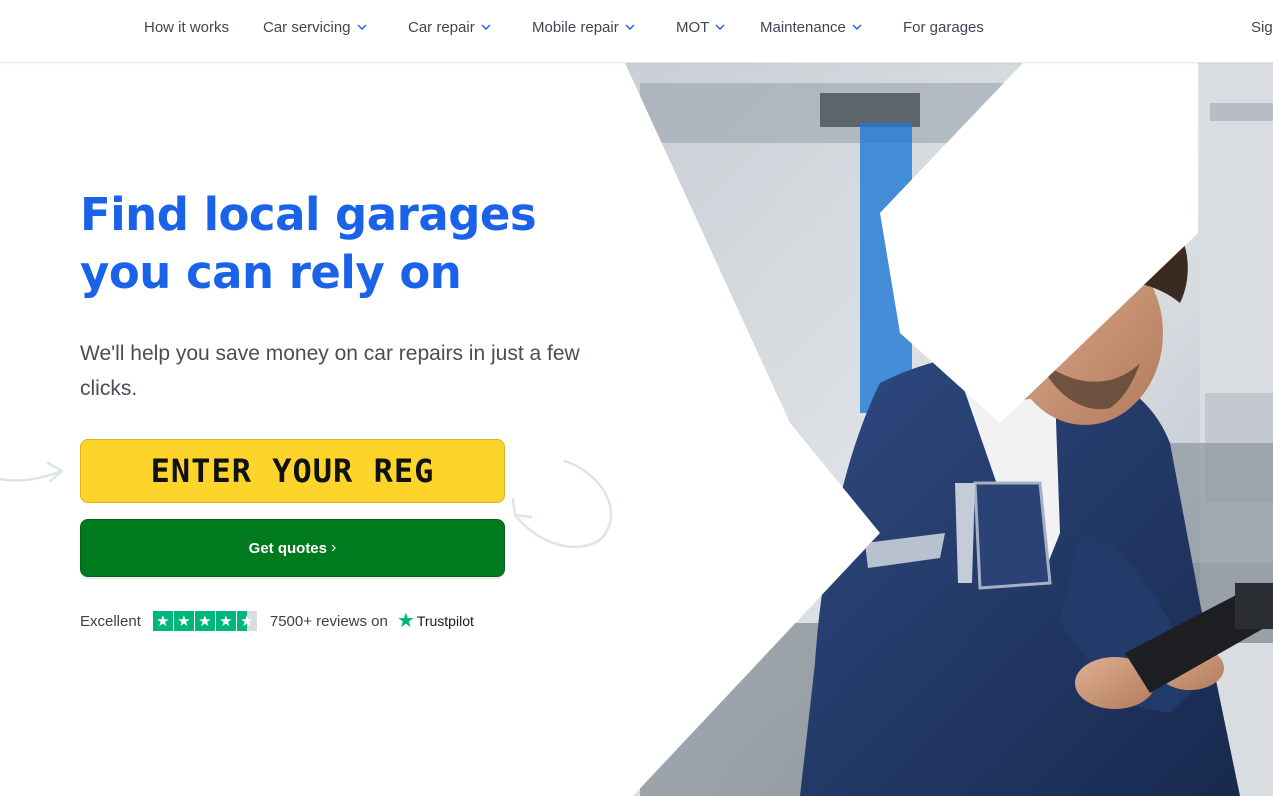  I want to click on nav-mot: MOT, so click(700, 27).